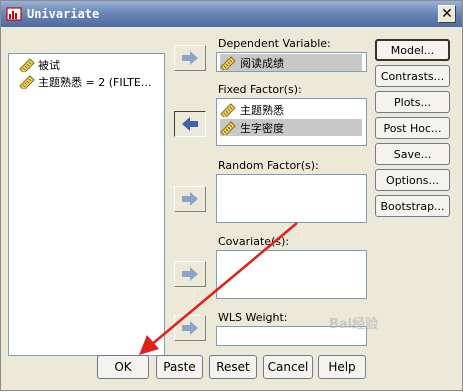 This screenshot has width=463, height=392. What do you see at coordinates (63, 14) in the screenshot?
I see `window-title: Univariate` at bounding box center [63, 14].